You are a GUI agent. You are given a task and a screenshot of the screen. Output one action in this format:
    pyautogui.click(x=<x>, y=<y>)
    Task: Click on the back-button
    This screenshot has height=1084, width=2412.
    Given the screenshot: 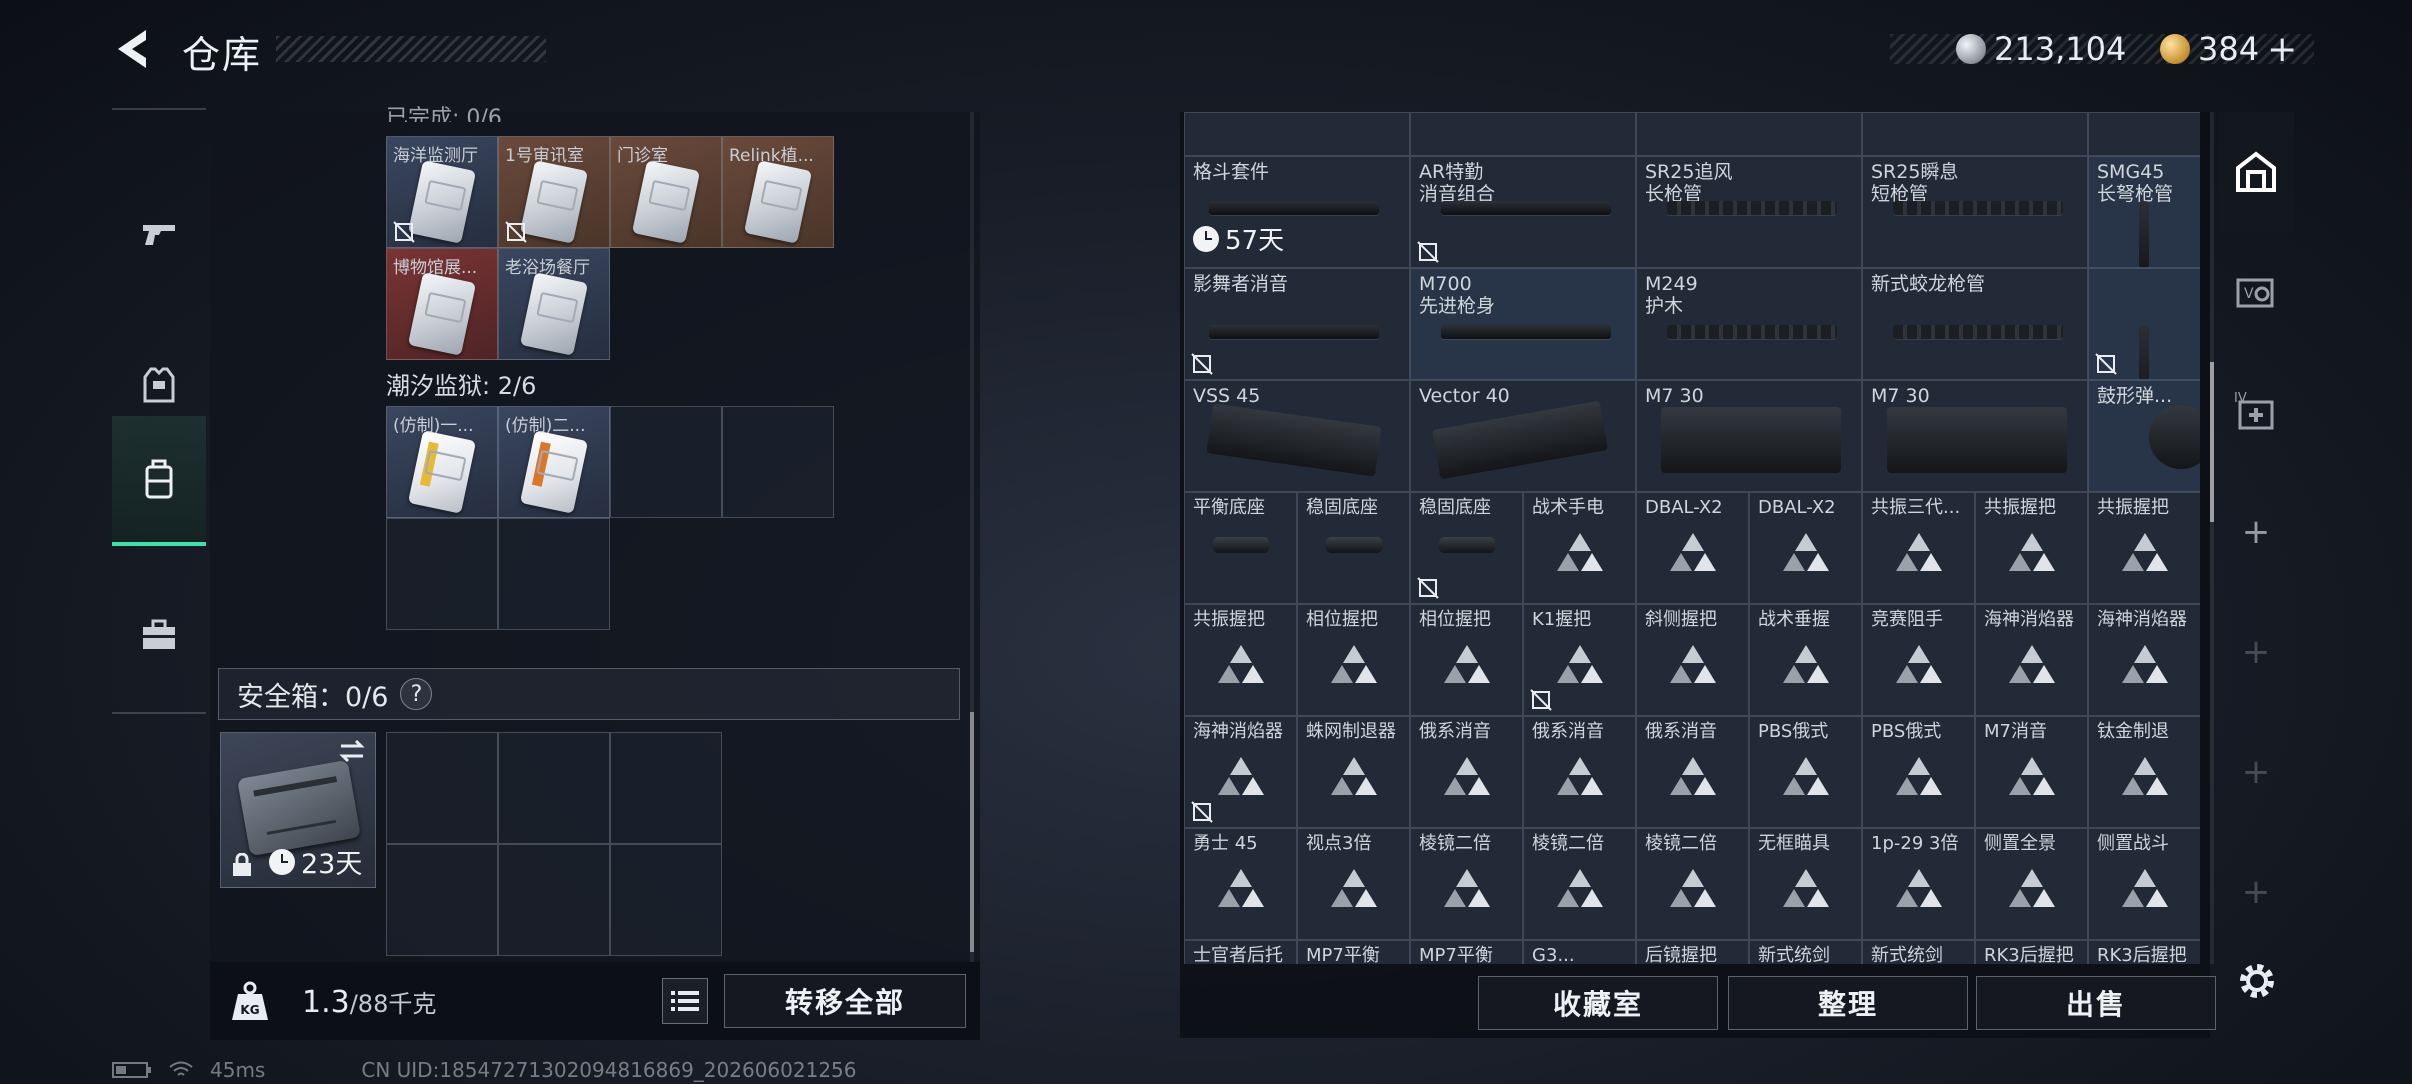 What is the action you would take?
    pyautogui.click(x=135, y=49)
    